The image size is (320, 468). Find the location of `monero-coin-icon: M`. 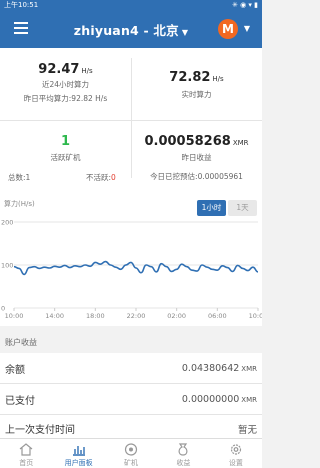

monero-coin-icon: M is located at coordinates (228, 29).